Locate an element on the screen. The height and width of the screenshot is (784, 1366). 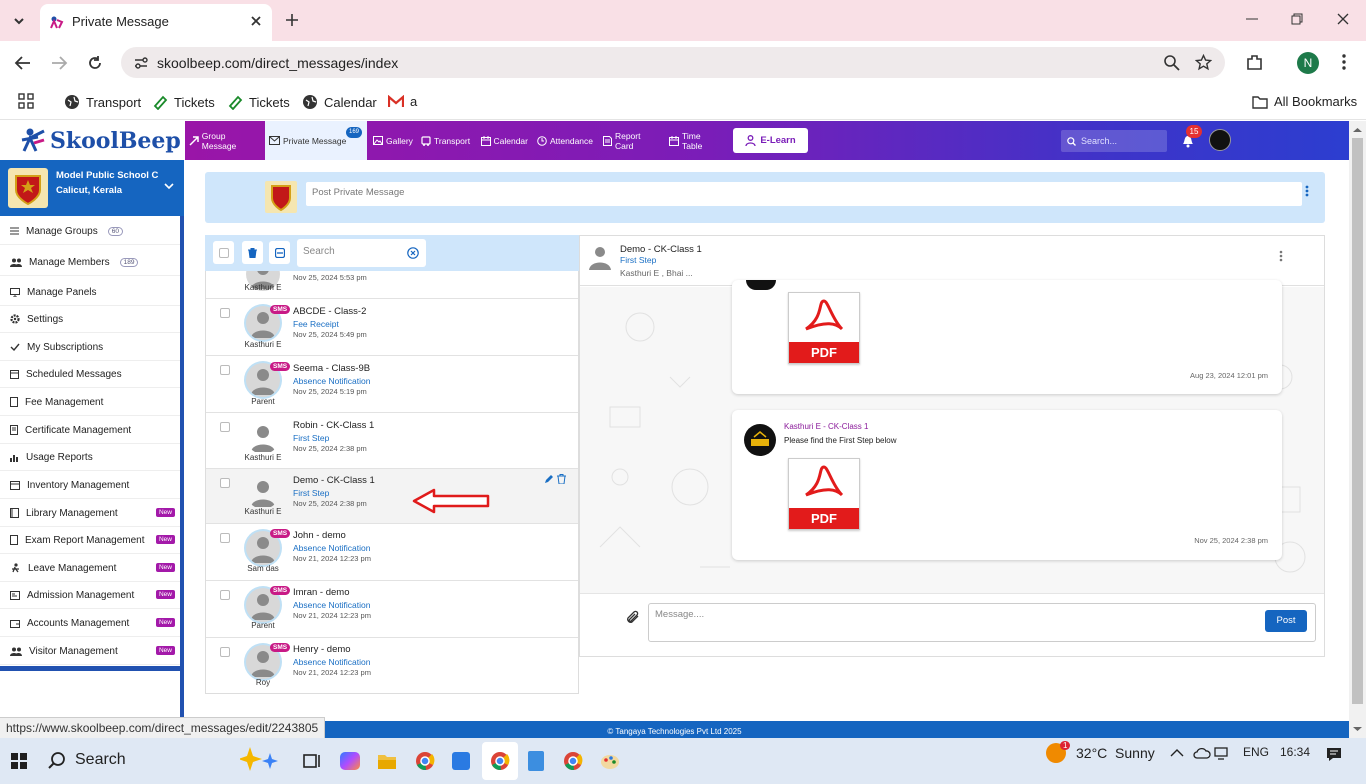
nav-group-message: Group Message is located at coordinates (225, 140).